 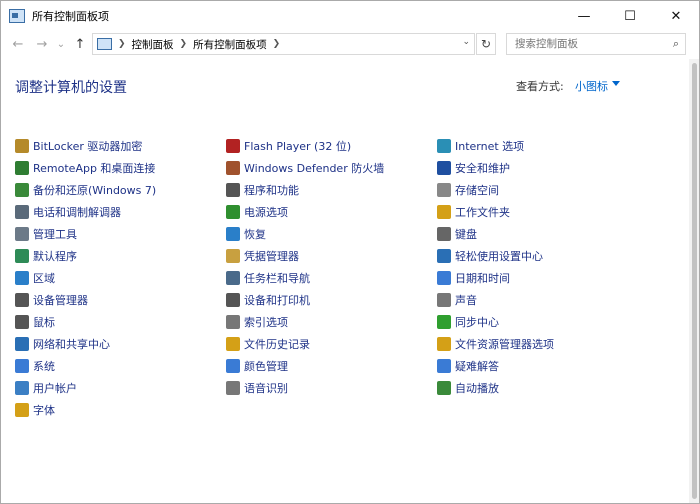 I want to click on item-label: 日期和时间, so click(x=482, y=278).